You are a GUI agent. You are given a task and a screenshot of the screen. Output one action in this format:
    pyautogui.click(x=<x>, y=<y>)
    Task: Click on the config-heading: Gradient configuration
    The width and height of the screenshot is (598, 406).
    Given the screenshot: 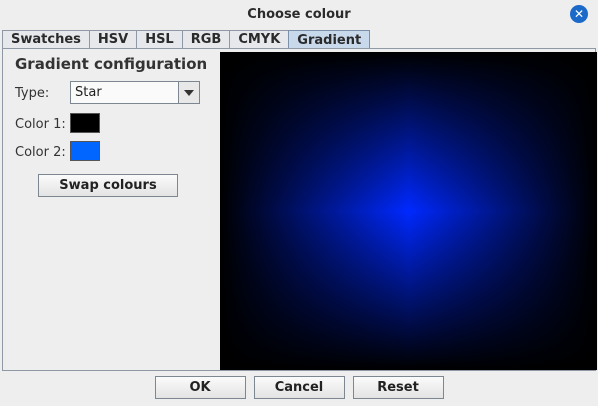 What is the action you would take?
    pyautogui.click(x=111, y=64)
    